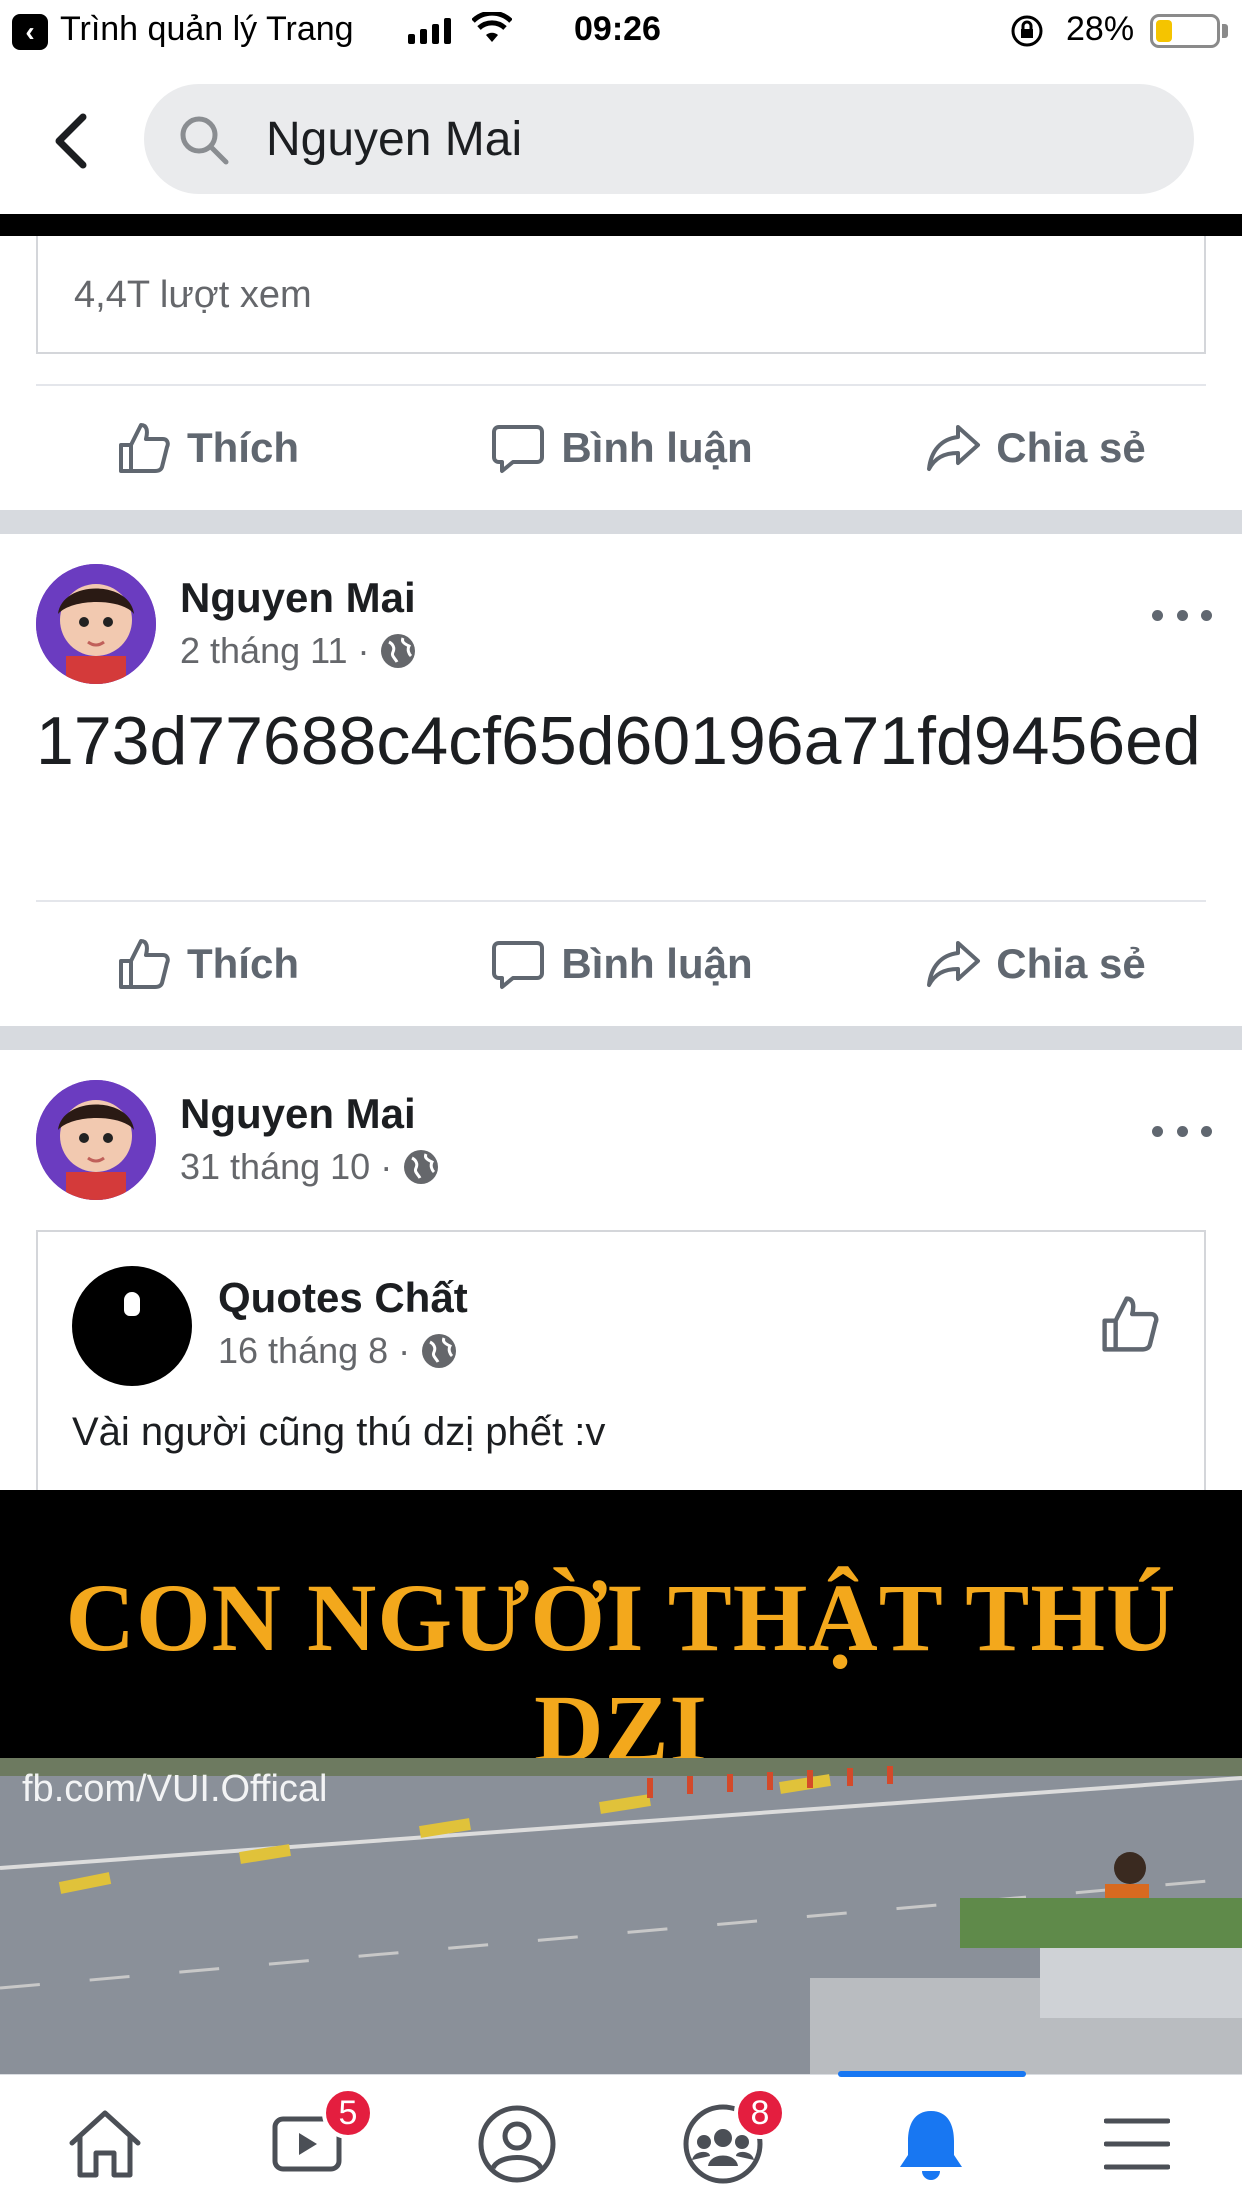 This screenshot has height=2208, width=1242. What do you see at coordinates (1100, 29) in the screenshot?
I see `battery-percent: 28%` at bounding box center [1100, 29].